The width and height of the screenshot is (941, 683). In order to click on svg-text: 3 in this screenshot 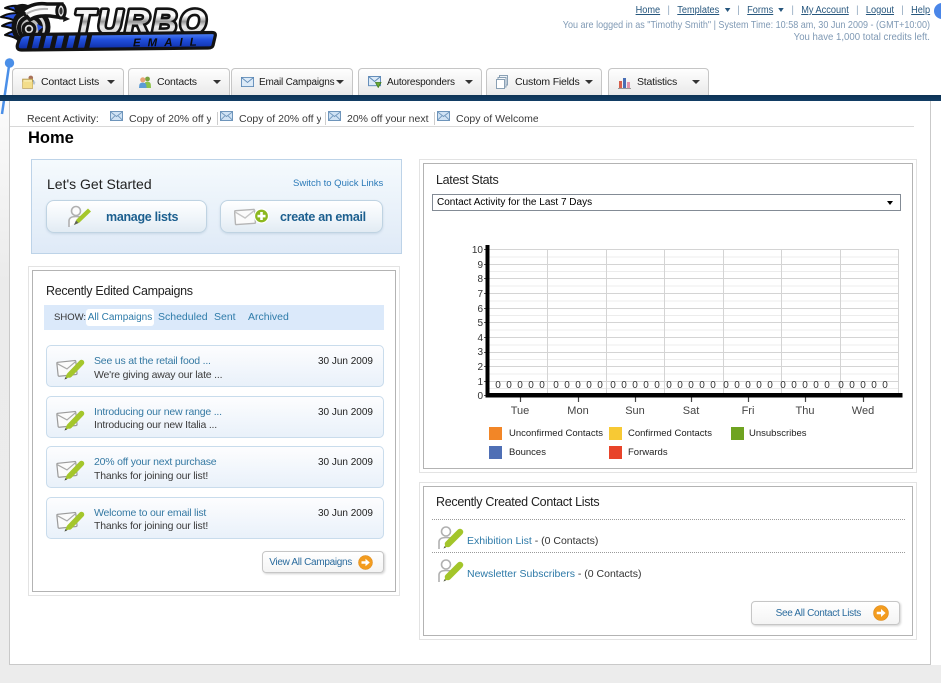, I will do `click(480, 352)`.